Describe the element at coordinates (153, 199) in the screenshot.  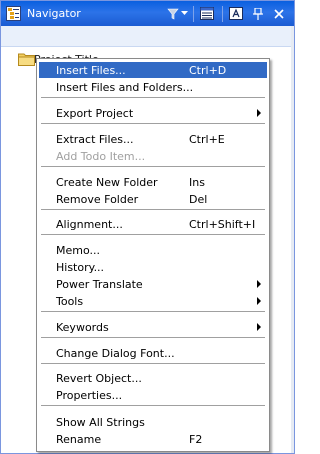
I see `menu-item-remove-folder: Remove Folder Del` at that location.